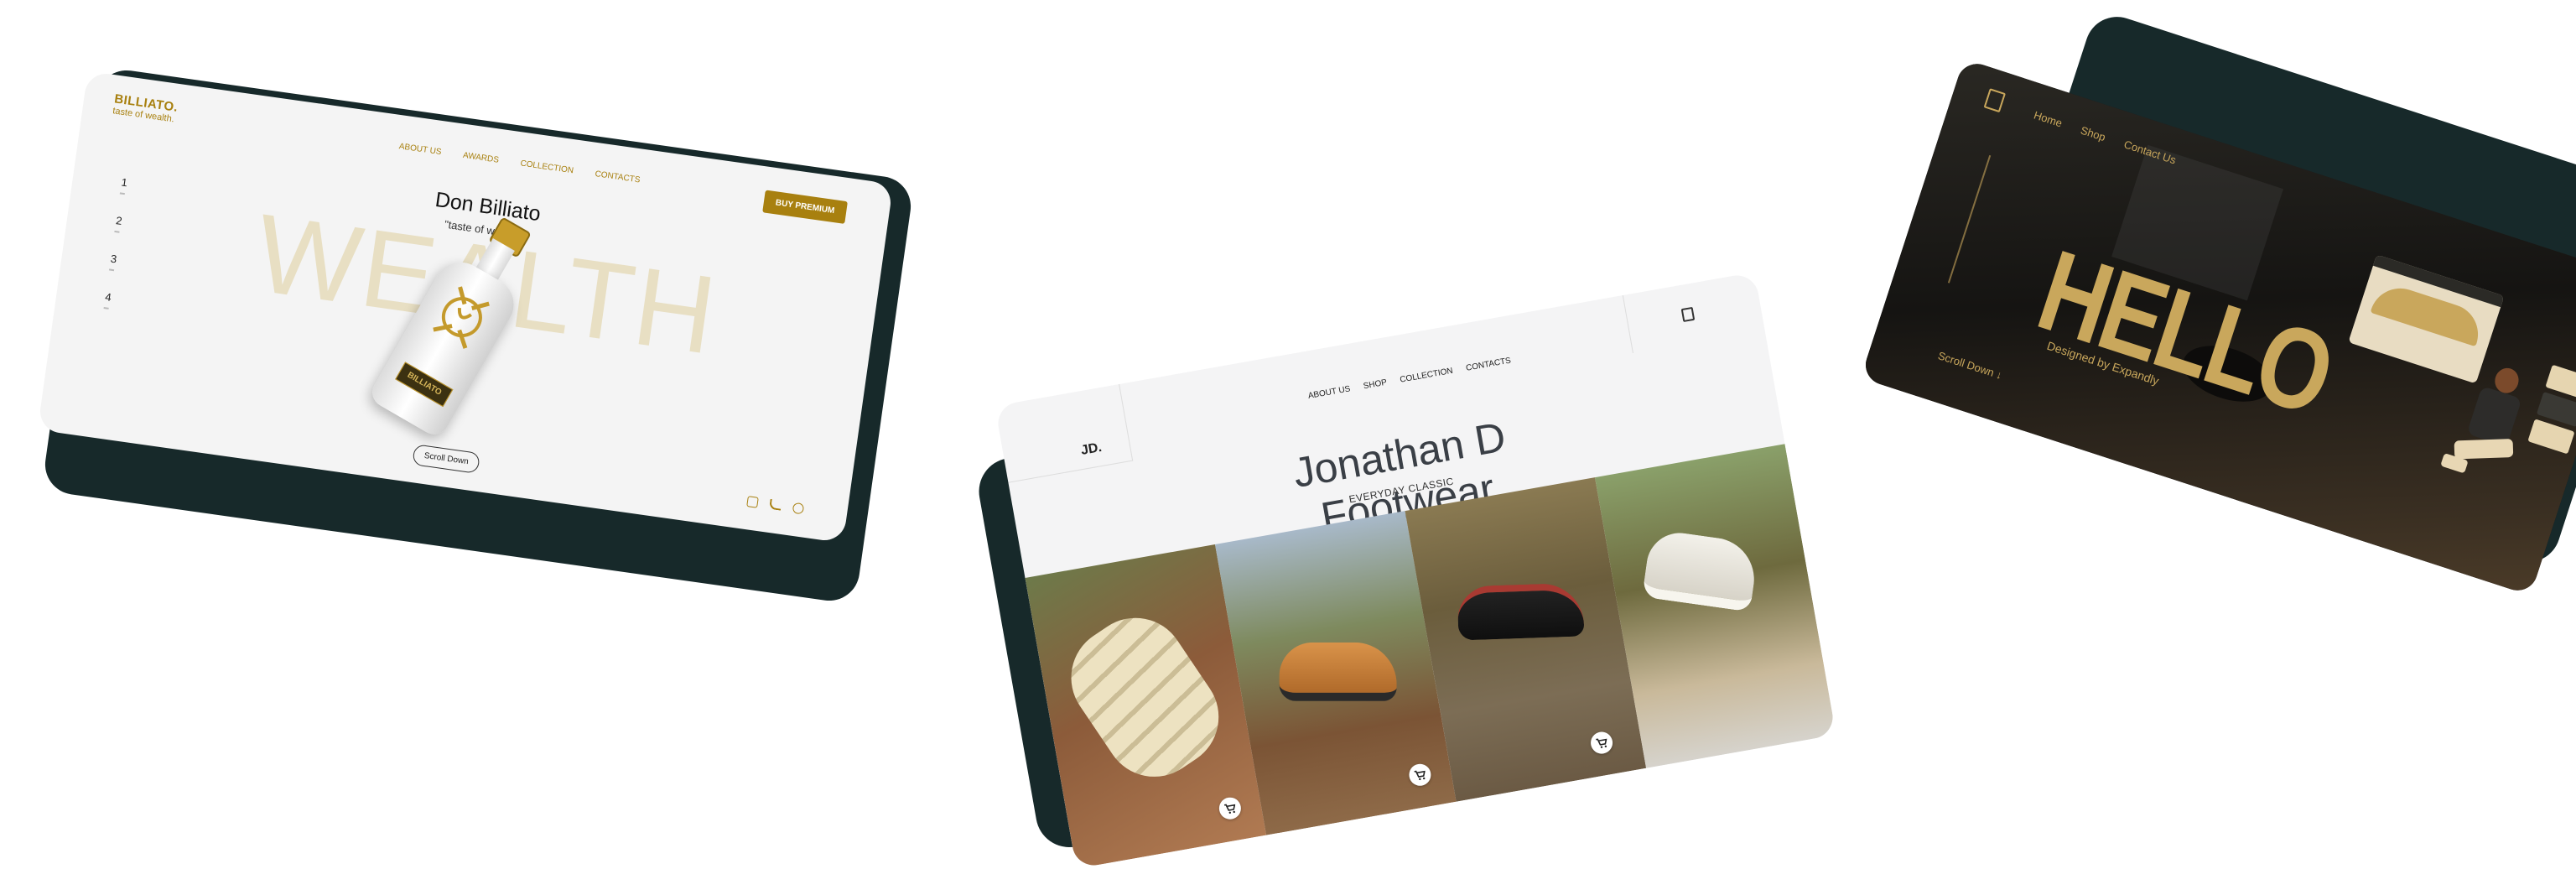 The height and width of the screenshot is (869, 2576). What do you see at coordinates (618, 177) in the screenshot?
I see `billiato-nav-contacts: CONTACTS` at bounding box center [618, 177].